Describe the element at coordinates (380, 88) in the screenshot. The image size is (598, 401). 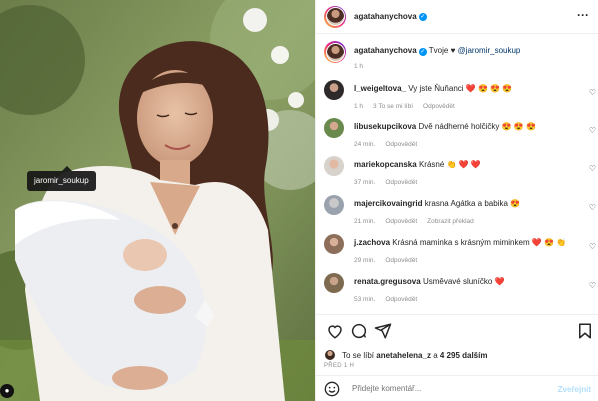
I see `comment-username: l_weigeltova_` at that location.